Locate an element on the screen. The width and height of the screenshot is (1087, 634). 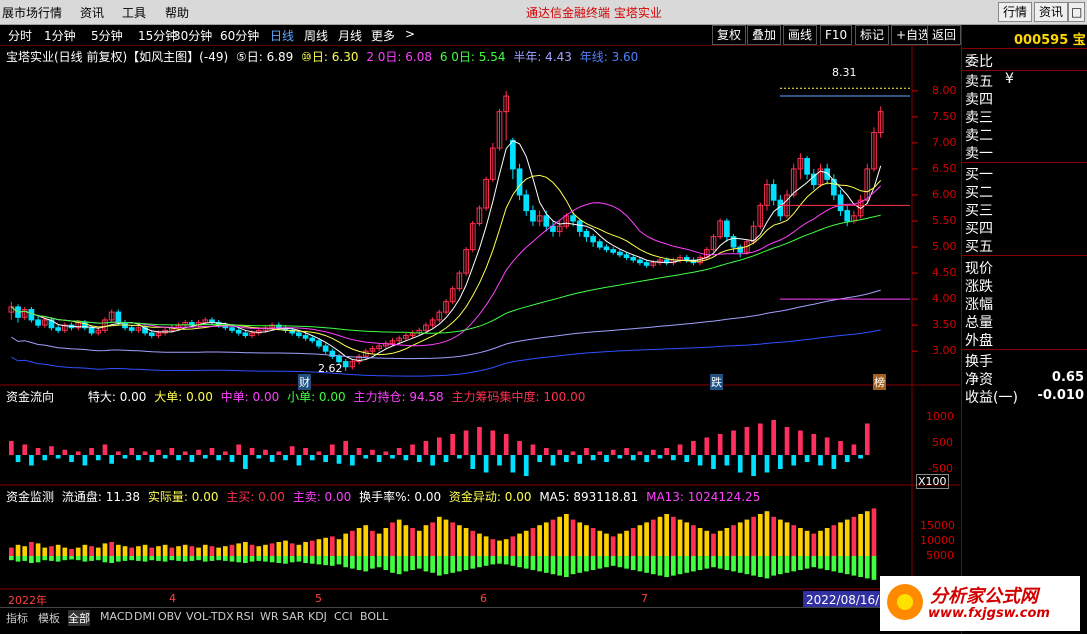
tab-vol-tdx: VOL-TDX is located at coordinates (210, 616).